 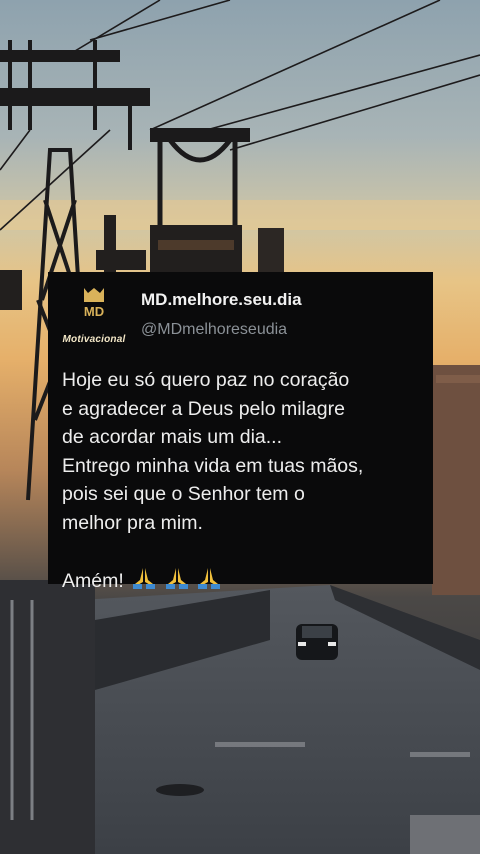 I want to click on user-handle: @MDmelhoreseudia, so click(x=221, y=330).